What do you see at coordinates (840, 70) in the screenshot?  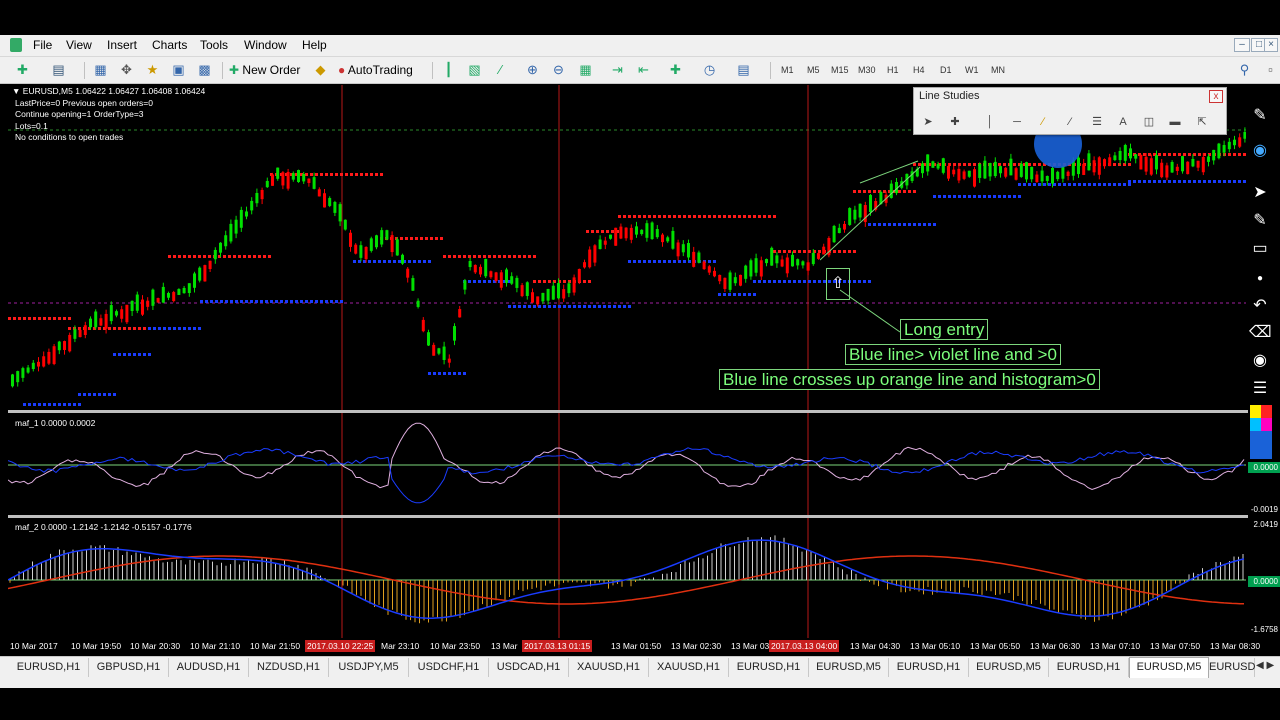 I see `tf-m15: M15` at bounding box center [840, 70].